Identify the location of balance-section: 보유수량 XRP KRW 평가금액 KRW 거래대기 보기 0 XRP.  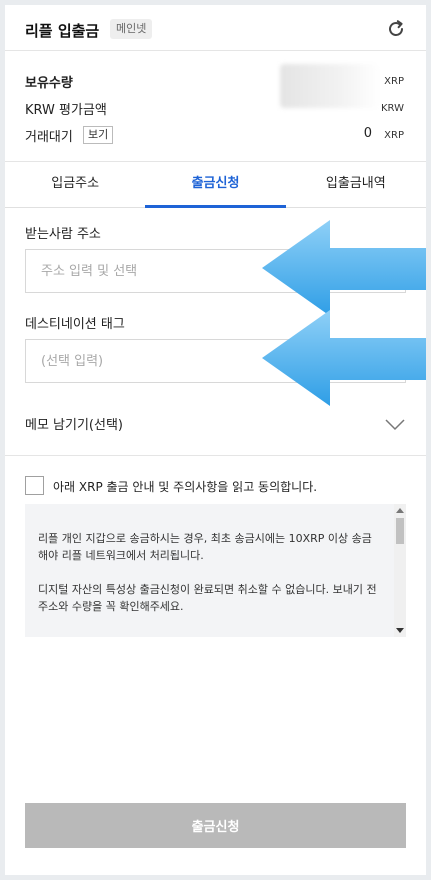
(215, 107).